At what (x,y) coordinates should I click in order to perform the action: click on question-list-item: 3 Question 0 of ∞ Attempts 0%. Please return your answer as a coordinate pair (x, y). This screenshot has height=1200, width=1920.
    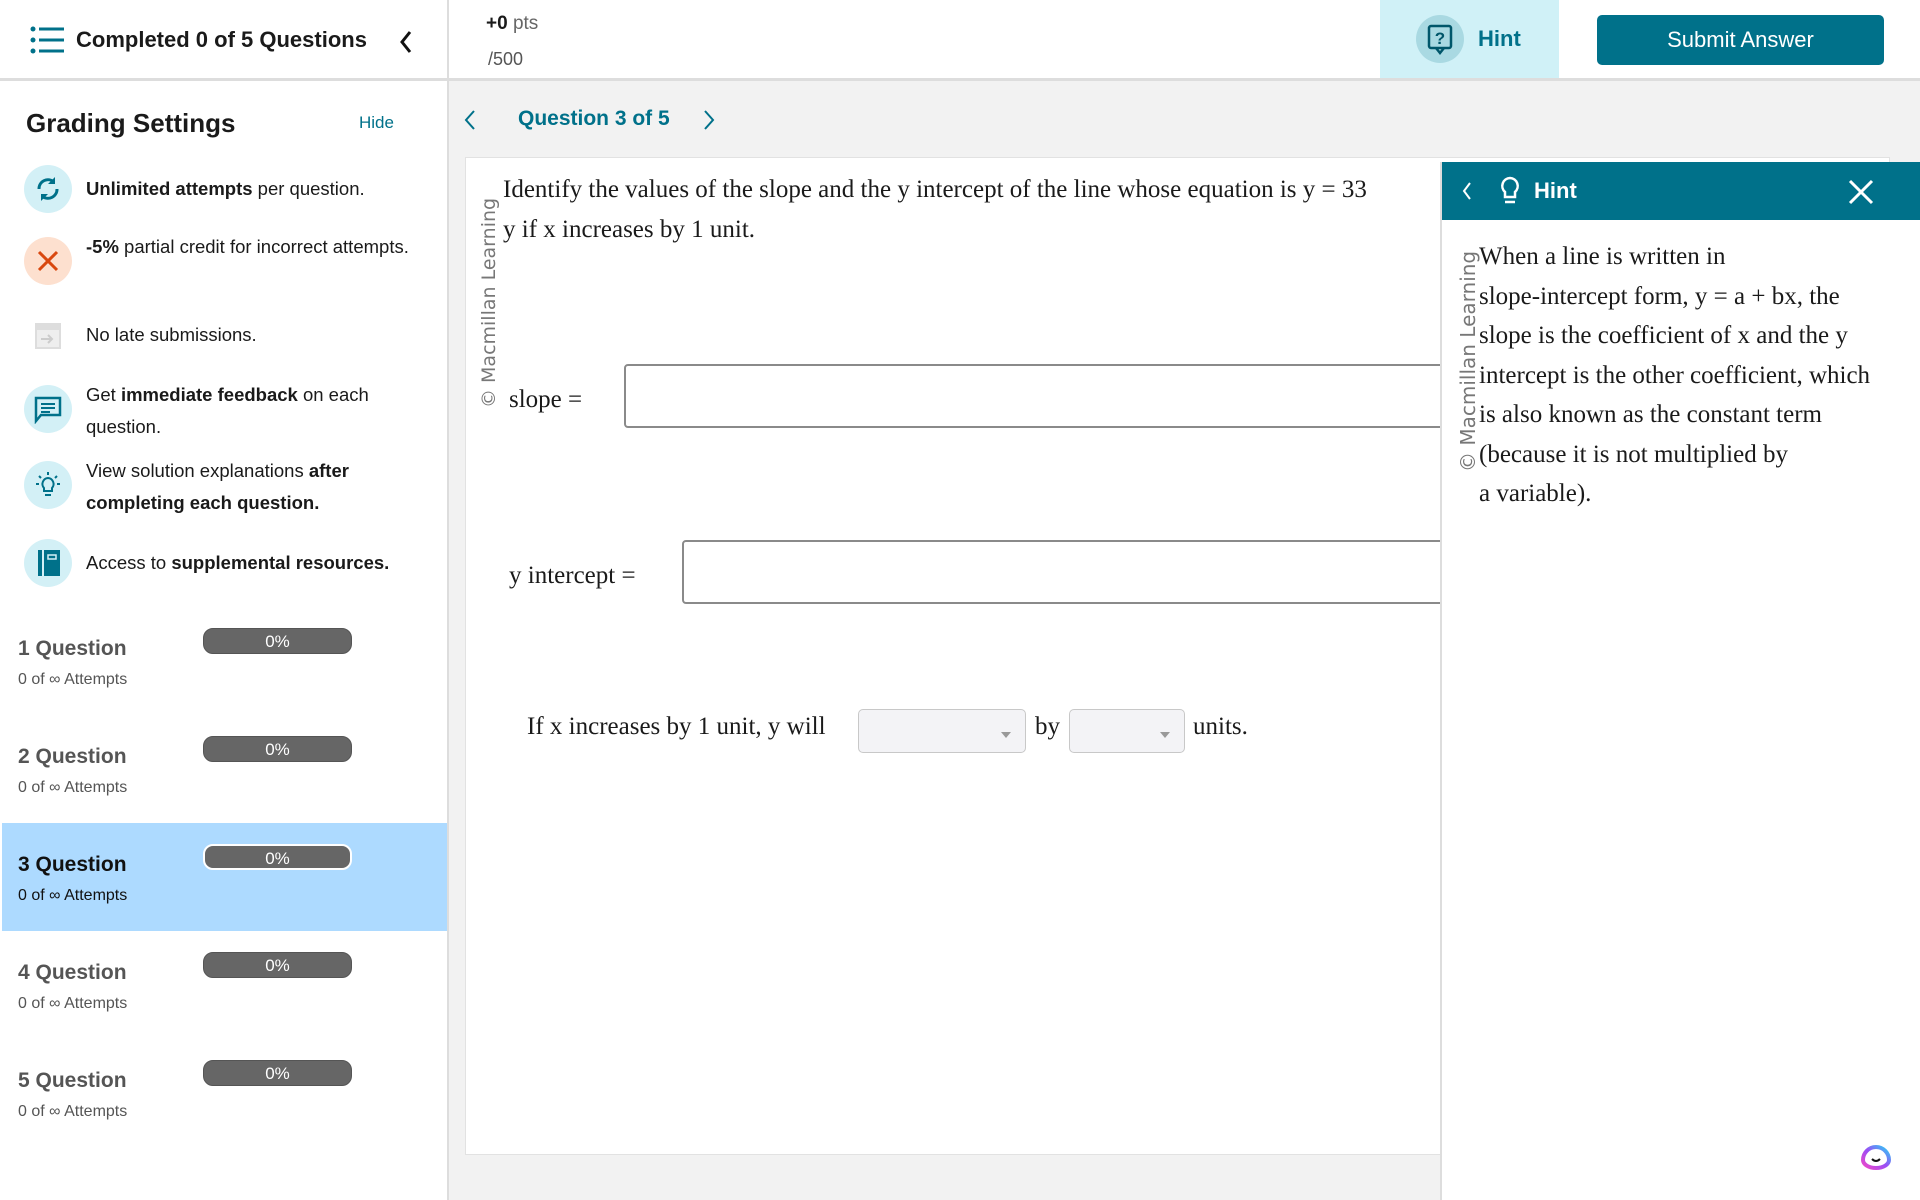
    Looking at the image, I should click on (224, 877).